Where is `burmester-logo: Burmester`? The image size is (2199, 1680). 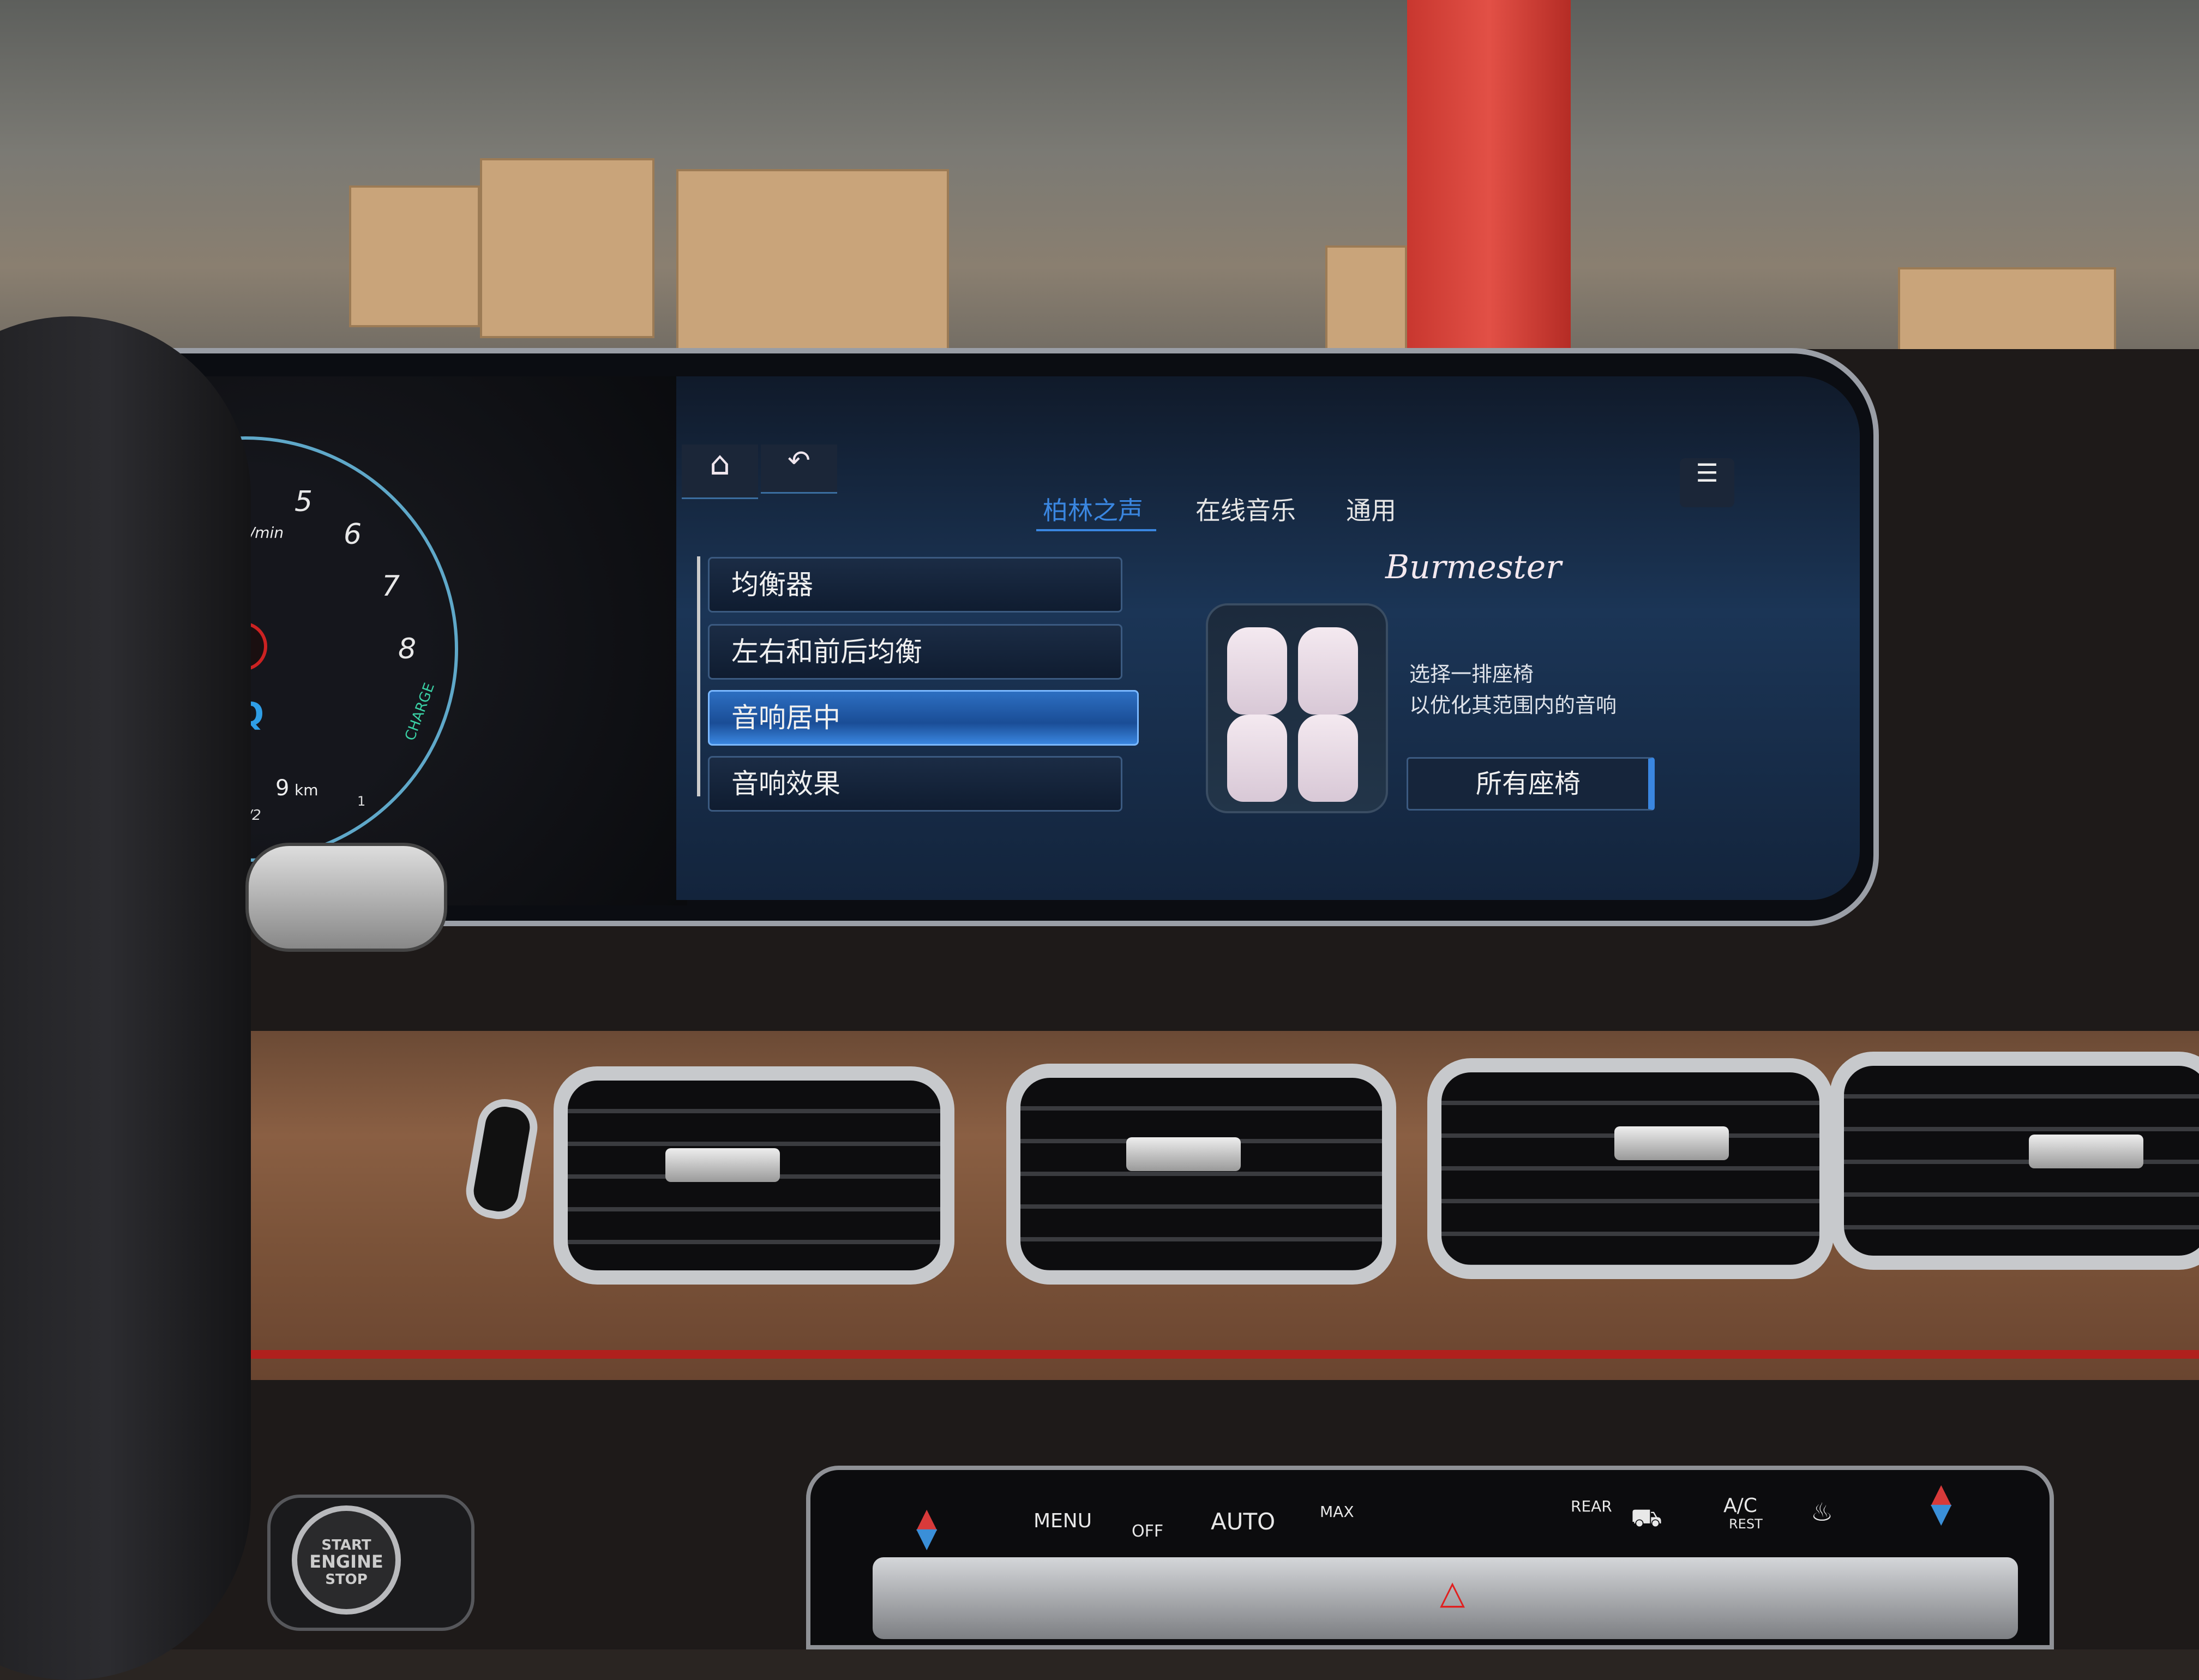 burmester-logo: Burmester is located at coordinates (1473, 567).